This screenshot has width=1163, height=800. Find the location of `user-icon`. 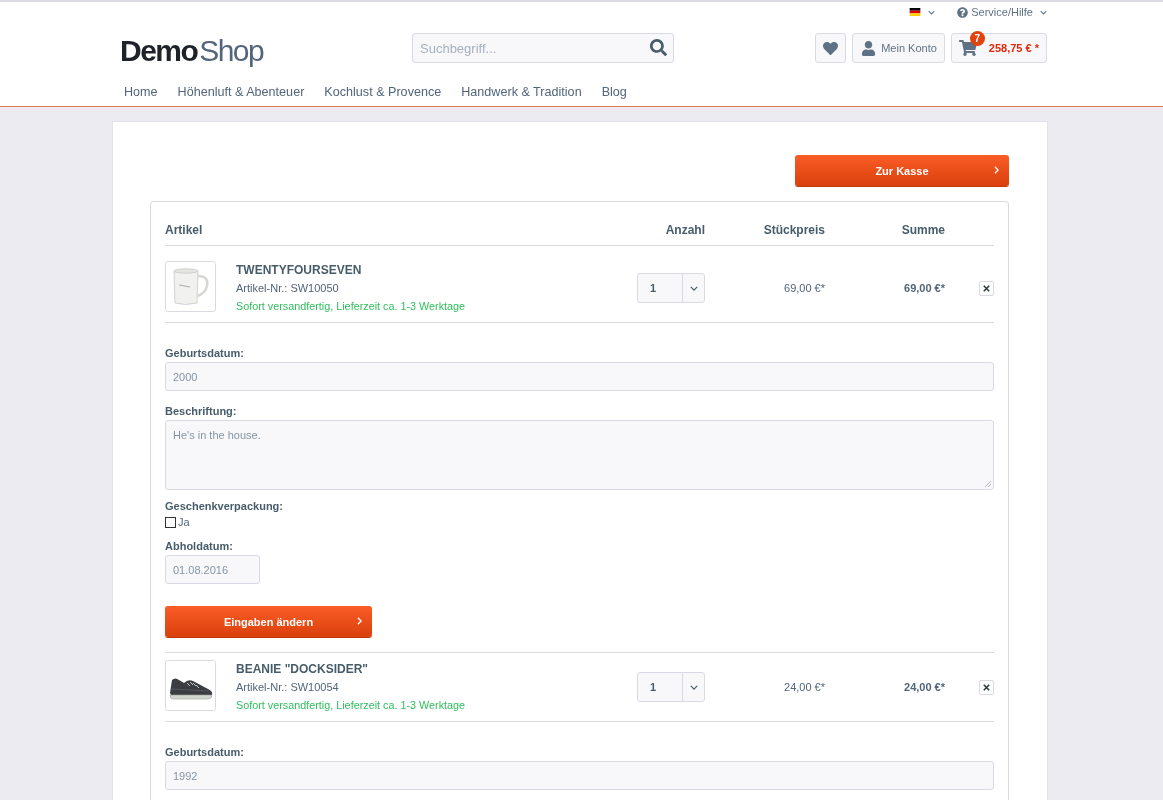

user-icon is located at coordinates (869, 48).